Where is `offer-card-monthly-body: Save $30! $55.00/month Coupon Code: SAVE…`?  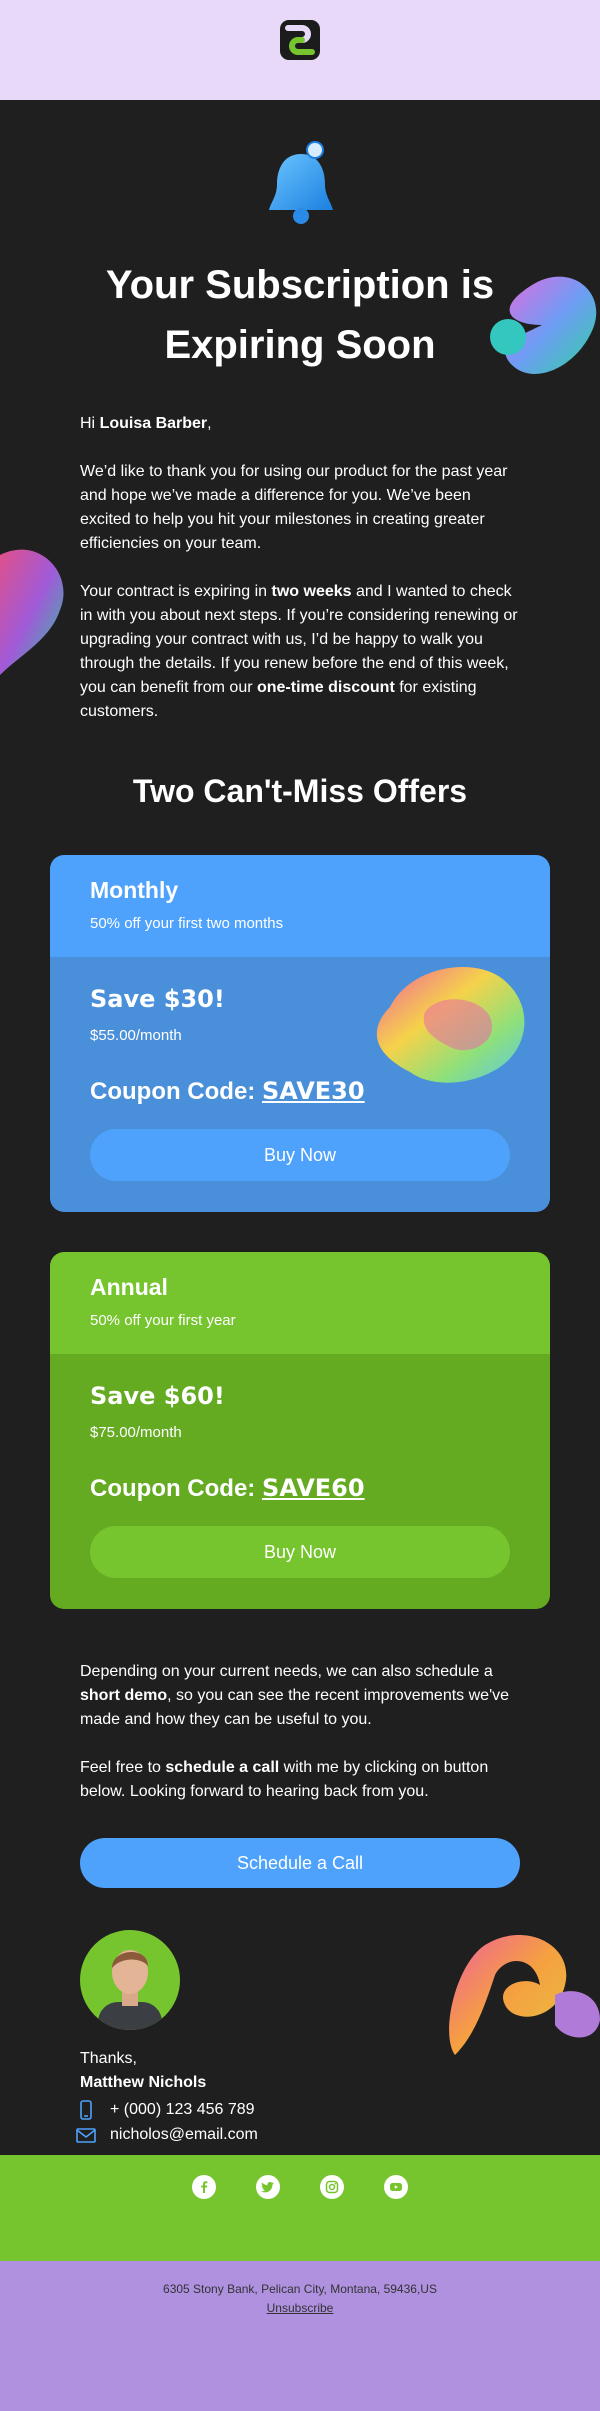
offer-card-monthly-body: Save $30! $55.00/month Coupon Code: SAVE… is located at coordinates (300, 1084).